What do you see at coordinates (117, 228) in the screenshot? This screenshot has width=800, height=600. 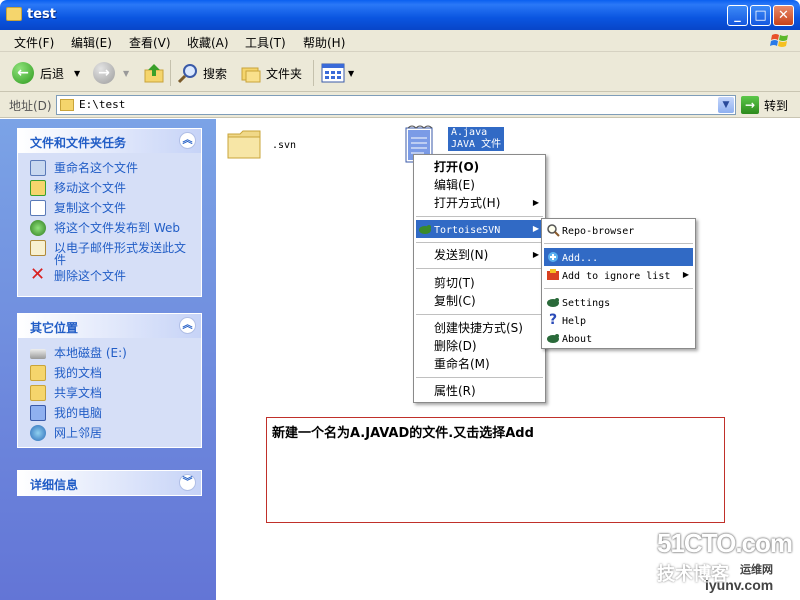 I see `task-label: 将这个文件发布到 Web` at bounding box center [117, 228].